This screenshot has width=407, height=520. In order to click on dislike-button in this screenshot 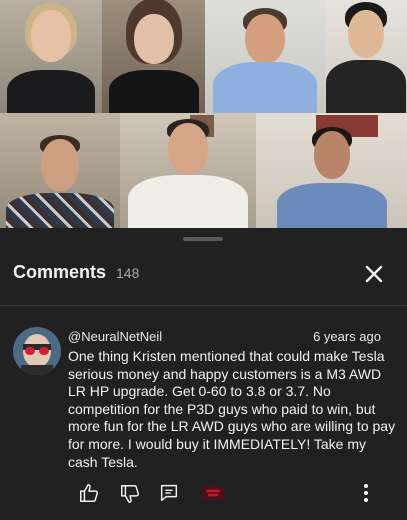, I will do `click(130, 494)`.